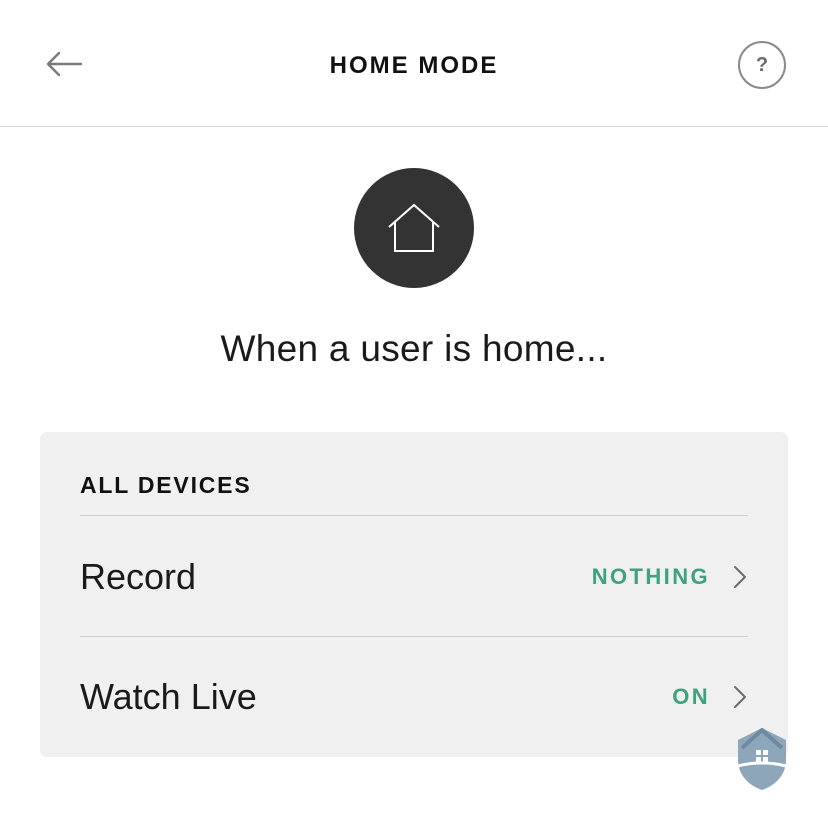 The width and height of the screenshot is (828, 820). Describe the element at coordinates (166, 485) in the screenshot. I see `section-header: ALL DEVICES` at that location.